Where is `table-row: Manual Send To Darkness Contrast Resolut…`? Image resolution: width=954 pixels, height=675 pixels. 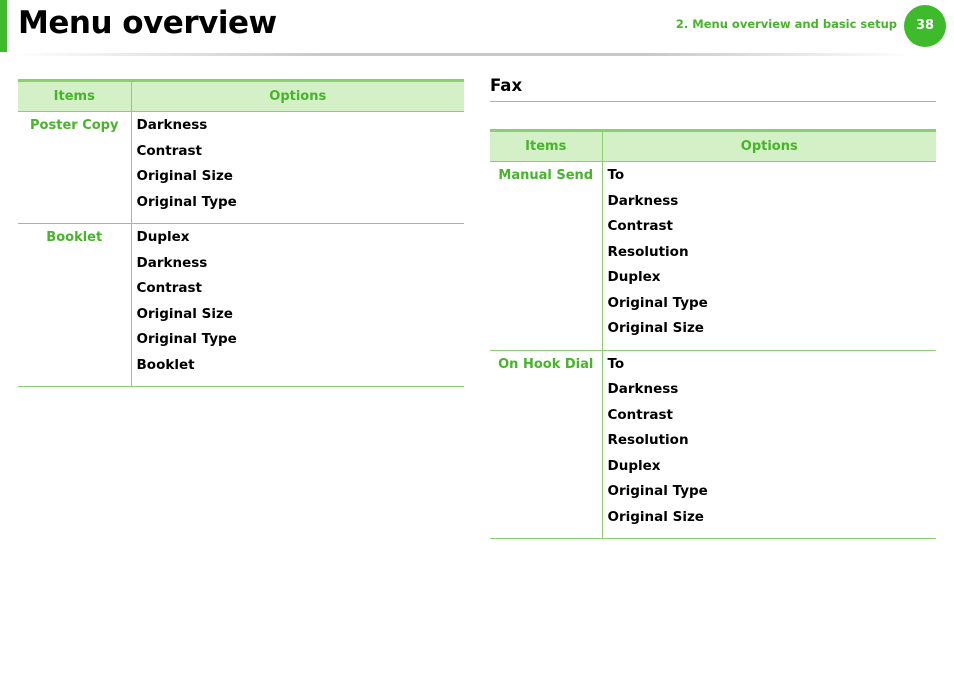
table-row: Manual Send To Darkness Contrast Resolut… is located at coordinates (713, 256).